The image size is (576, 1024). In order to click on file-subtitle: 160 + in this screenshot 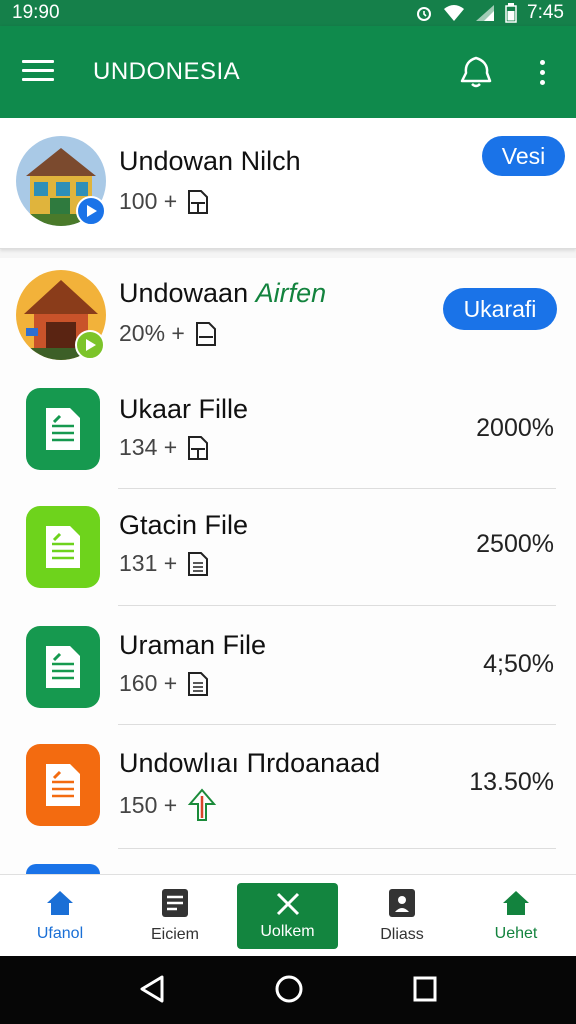, I will do `click(164, 683)`.